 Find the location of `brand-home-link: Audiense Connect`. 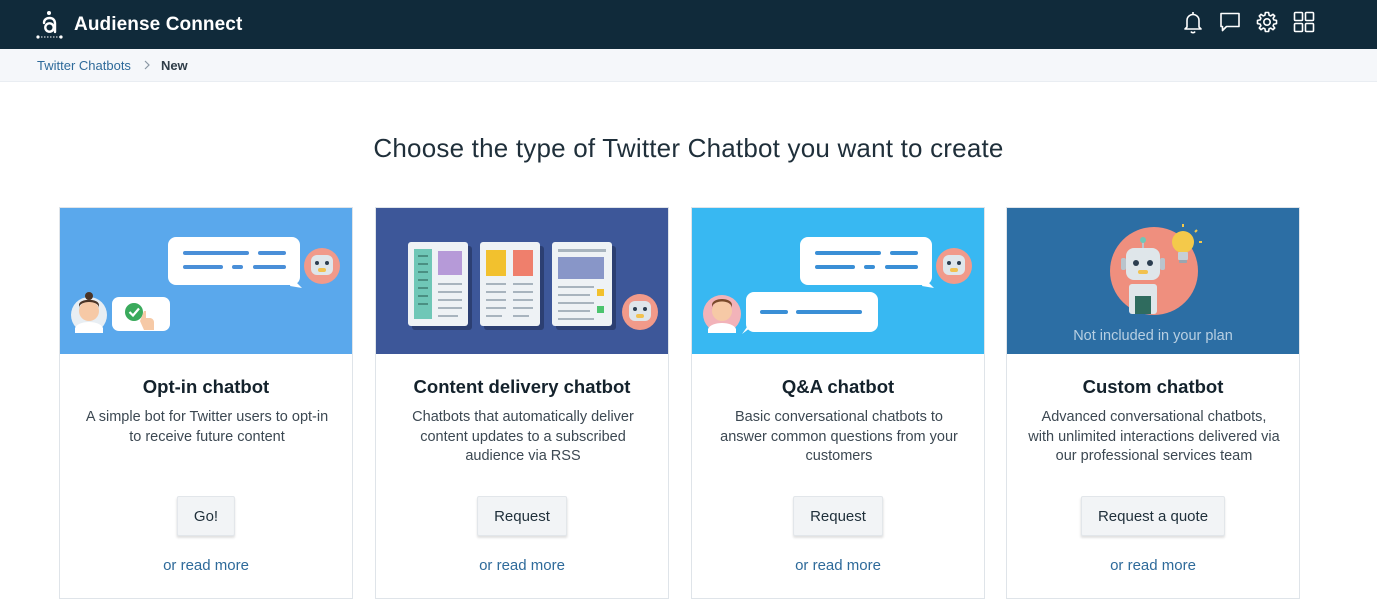

brand-home-link: Audiense Connect is located at coordinates (139, 25).